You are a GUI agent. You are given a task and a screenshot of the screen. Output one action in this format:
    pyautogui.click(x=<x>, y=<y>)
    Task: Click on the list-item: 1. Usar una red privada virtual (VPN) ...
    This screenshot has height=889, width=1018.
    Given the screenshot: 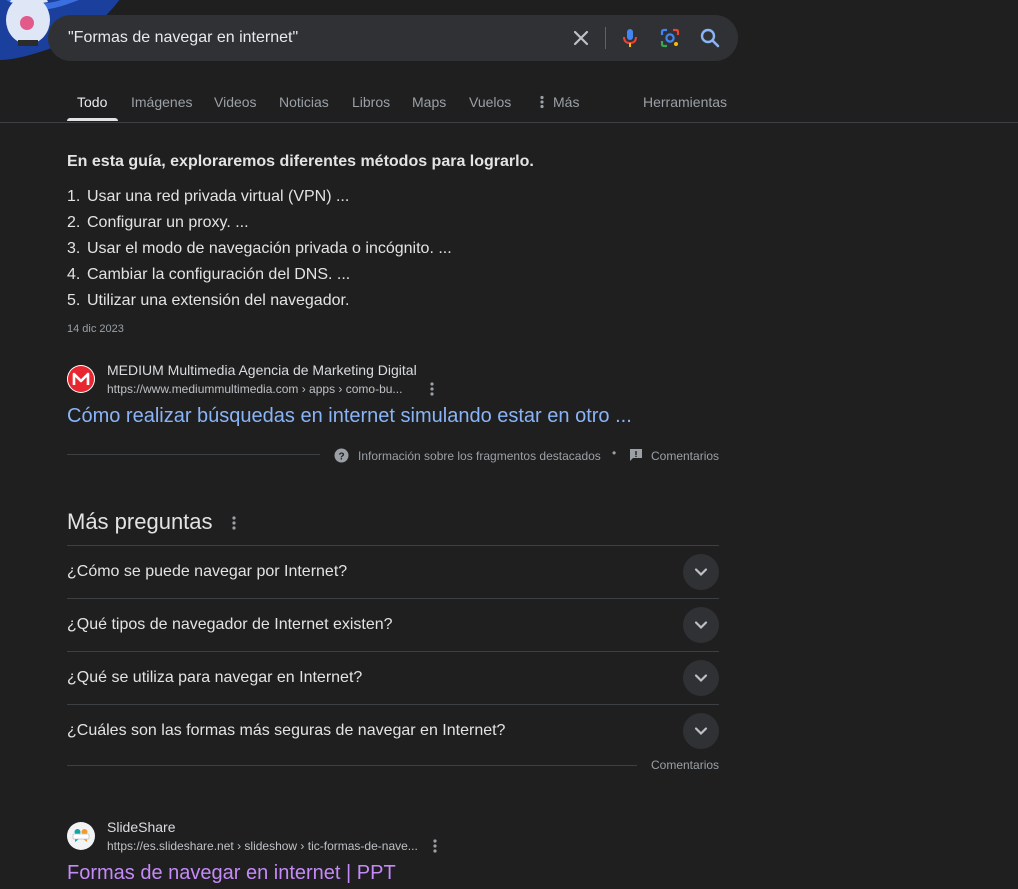 What is the action you would take?
    pyautogui.click(x=208, y=197)
    